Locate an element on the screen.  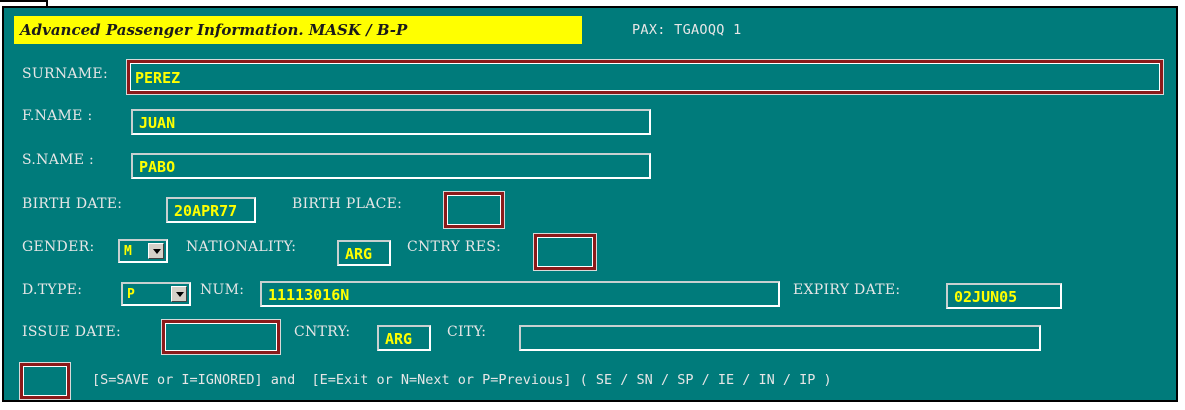
second-name-field is located at coordinates (391, 166).